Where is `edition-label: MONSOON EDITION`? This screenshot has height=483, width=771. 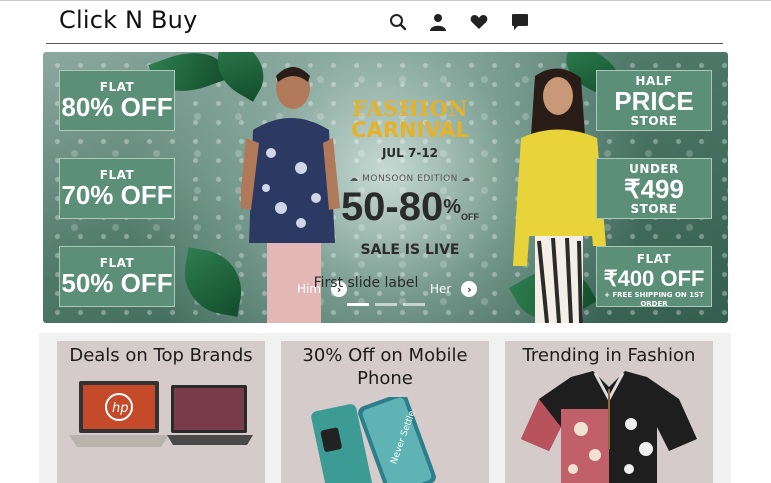
edition-label: MONSOON EDITION is located at coordinates (410, 179).